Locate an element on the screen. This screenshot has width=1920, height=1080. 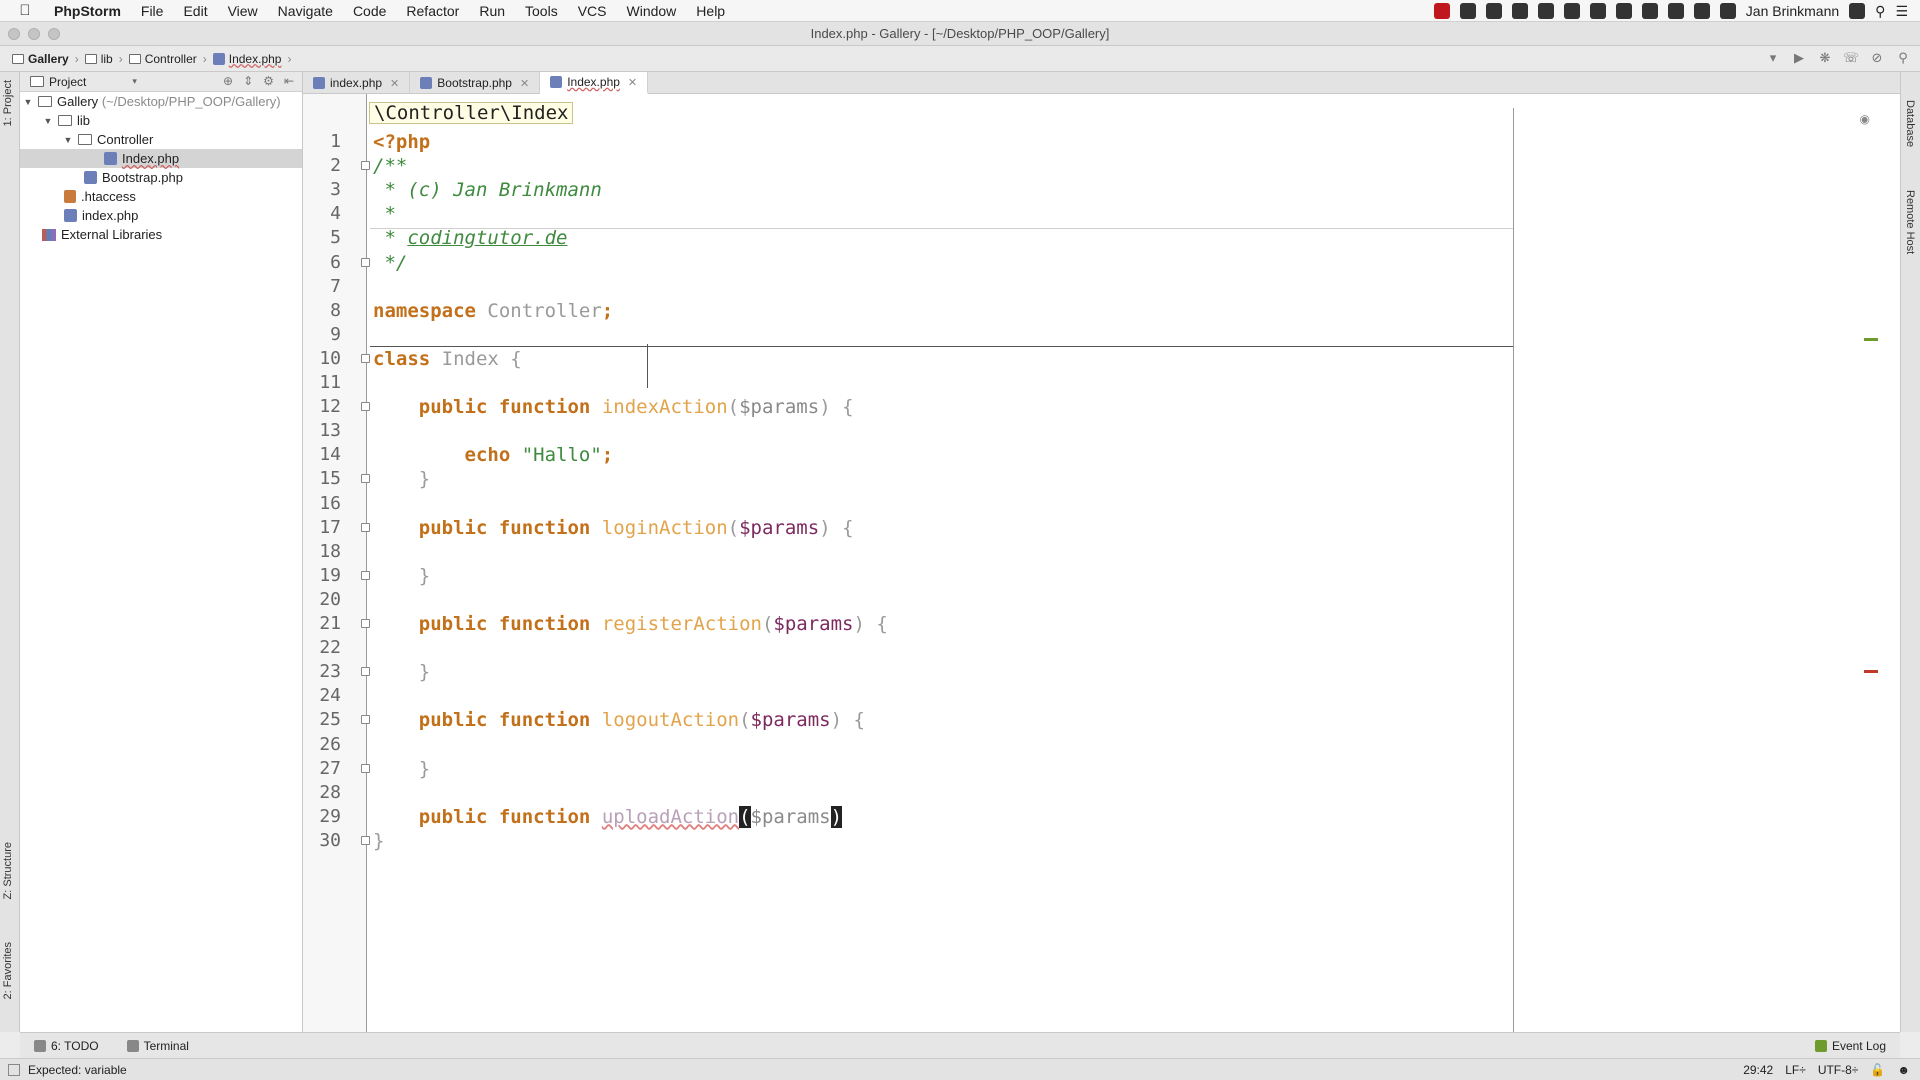
breadcrumb-controller: Controller is located at coordinates (163, 59).